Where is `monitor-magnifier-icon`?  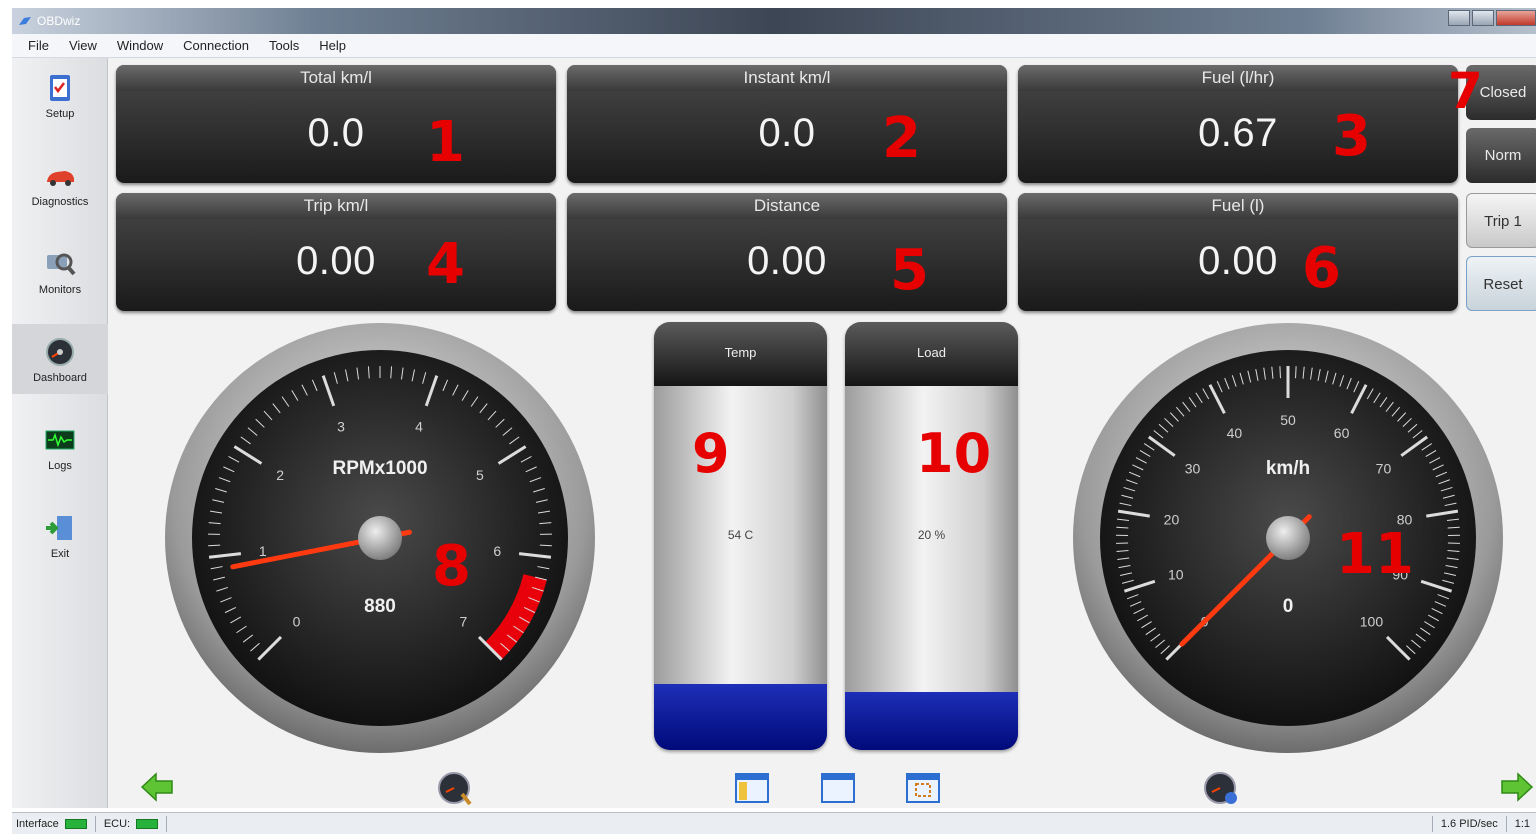 monitor-magnifier-icon is located at coordinates (61, 264).